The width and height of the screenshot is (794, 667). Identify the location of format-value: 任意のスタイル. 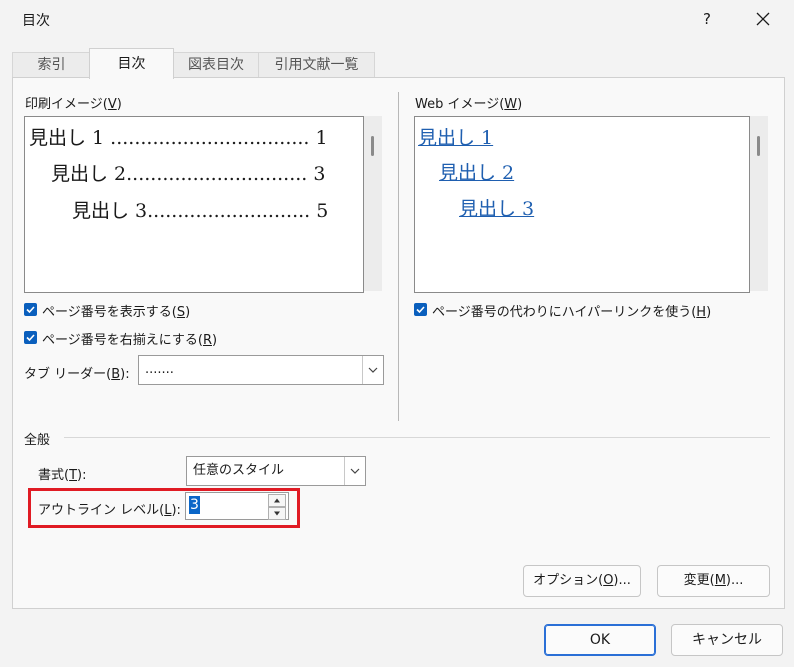
(239, 470).